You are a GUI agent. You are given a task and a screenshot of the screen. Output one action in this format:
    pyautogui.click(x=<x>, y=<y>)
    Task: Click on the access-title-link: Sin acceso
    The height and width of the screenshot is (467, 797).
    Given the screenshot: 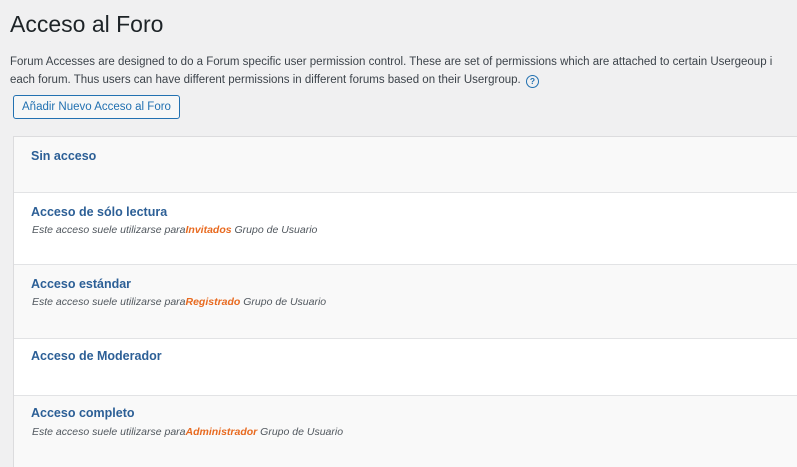 What is the action you would take?
    pyautogui.click(x=63, y=156)
    